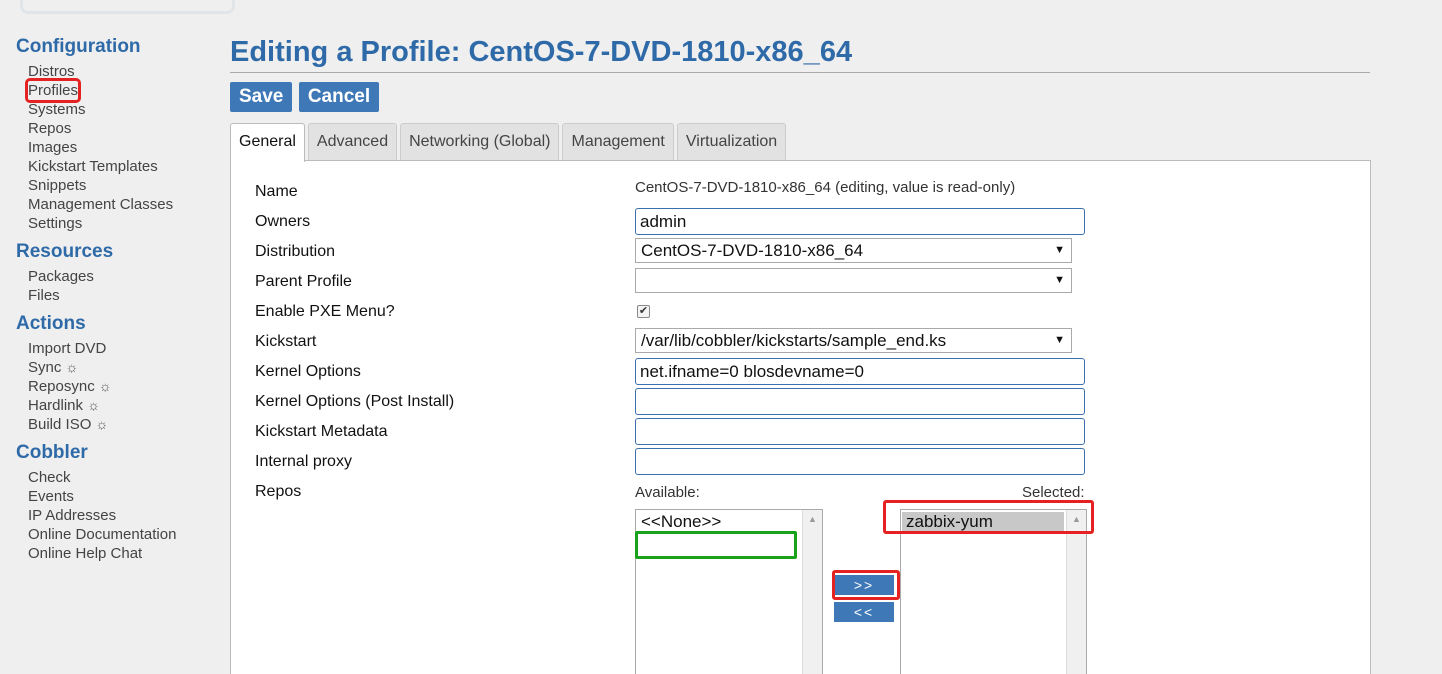 Image resolution: width=1442 pixels, height=674 pixels. What do you see at coordinates (122, 185) in the screenshot?
I see `sidebar-item-snippets: Snippets` at bounding box center [122, 185].